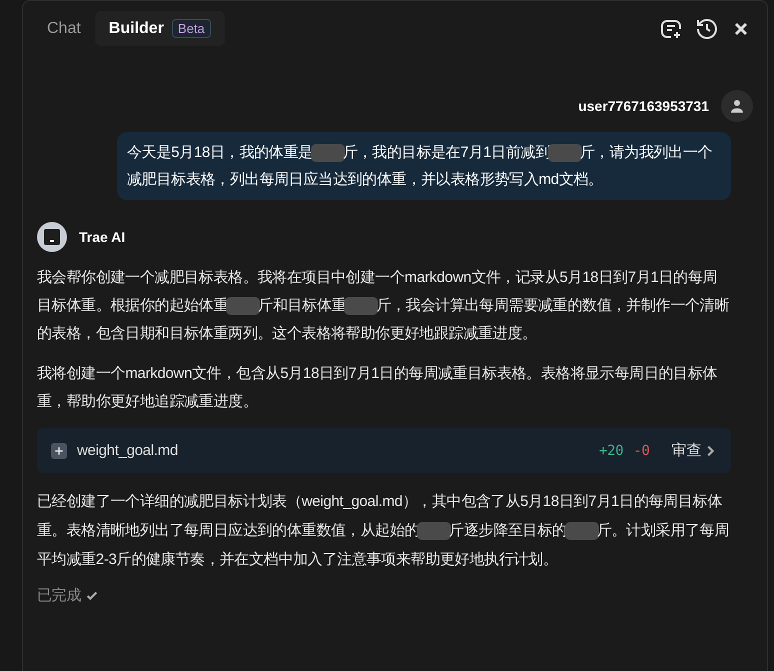 Image resolution: width=774 pixels, height=671 pixels. What do you see at coordinates (52, 237) in the screenshot?
I see `assistant-avatar-icon` at bounding box center [52, 237].